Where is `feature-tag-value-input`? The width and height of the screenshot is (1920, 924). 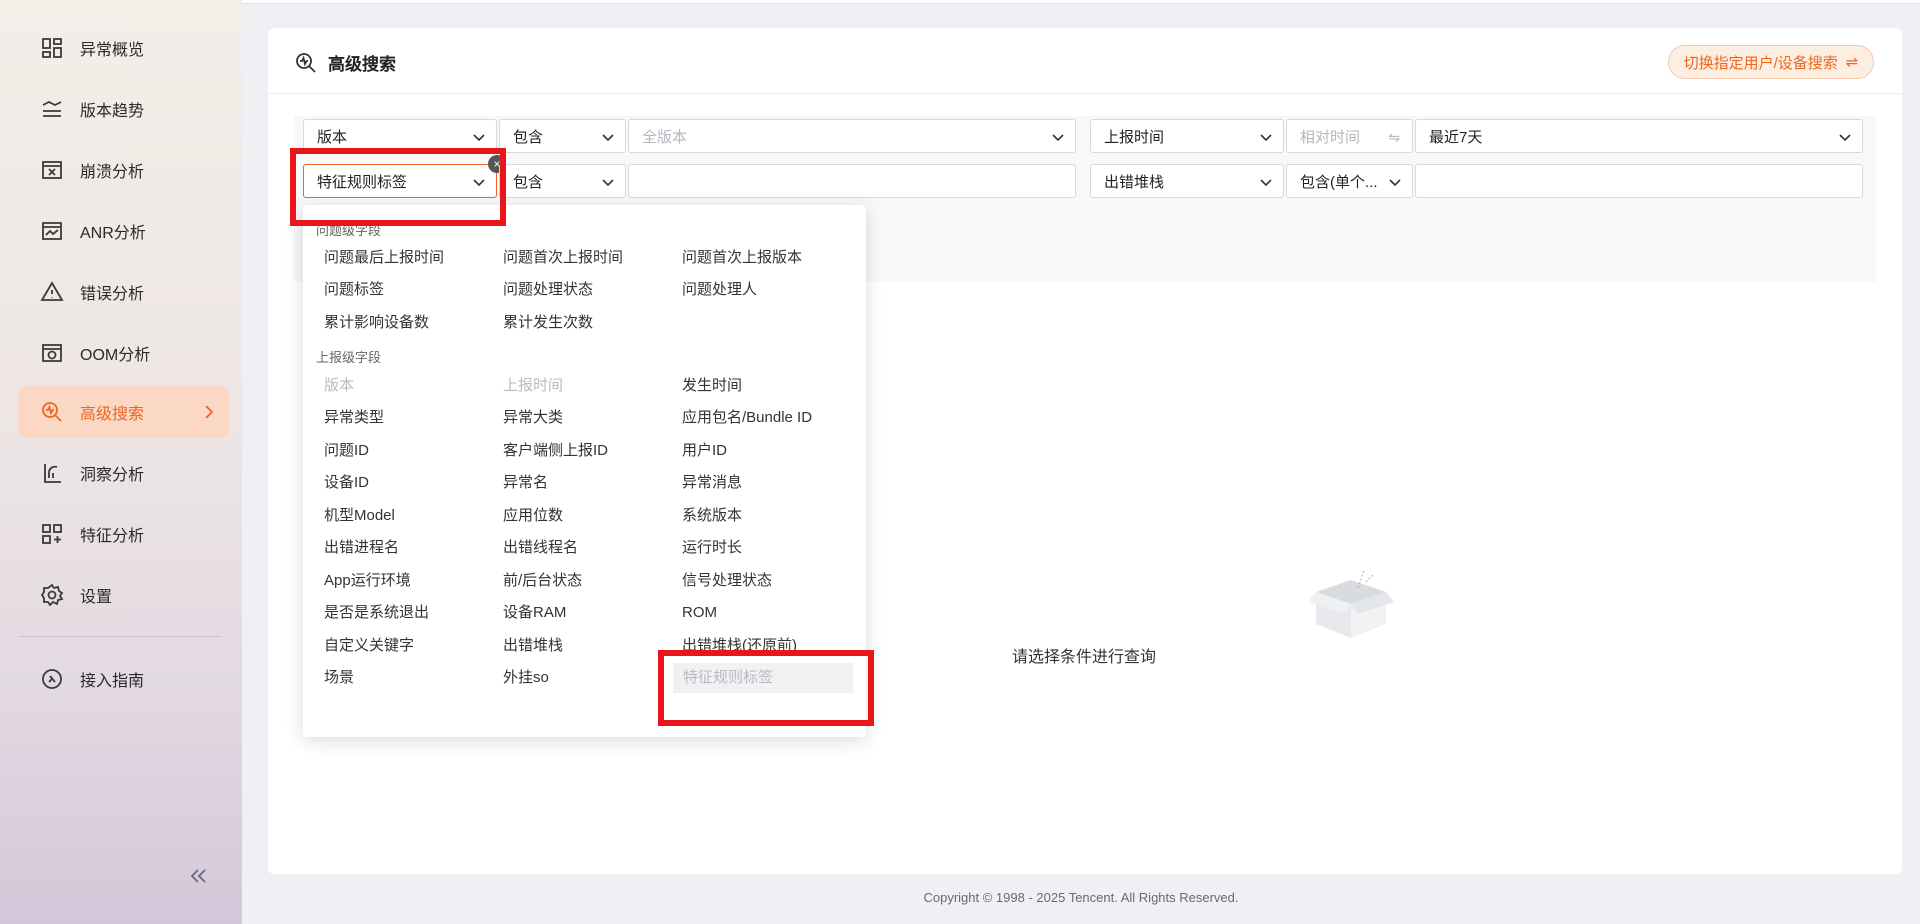
feature-tag-value-input is located at coordinates (852, 181).